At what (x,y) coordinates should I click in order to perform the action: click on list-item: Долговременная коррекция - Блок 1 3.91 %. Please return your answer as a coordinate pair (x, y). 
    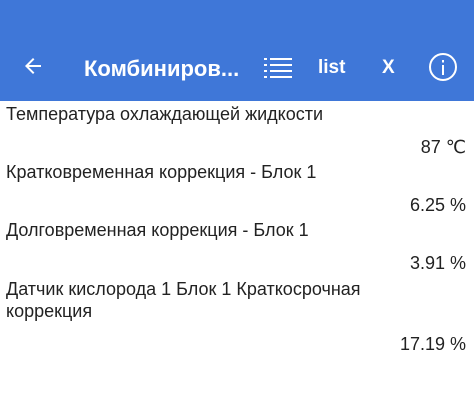
    Looking at the image, I should click on (237, 246).